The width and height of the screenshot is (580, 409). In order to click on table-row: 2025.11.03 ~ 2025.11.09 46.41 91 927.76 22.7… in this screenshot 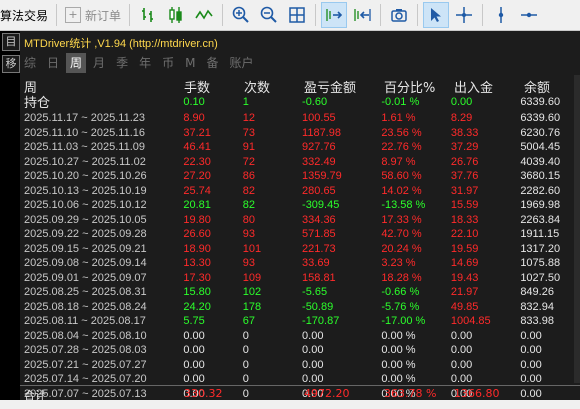, I will do `click(300, 147)`.